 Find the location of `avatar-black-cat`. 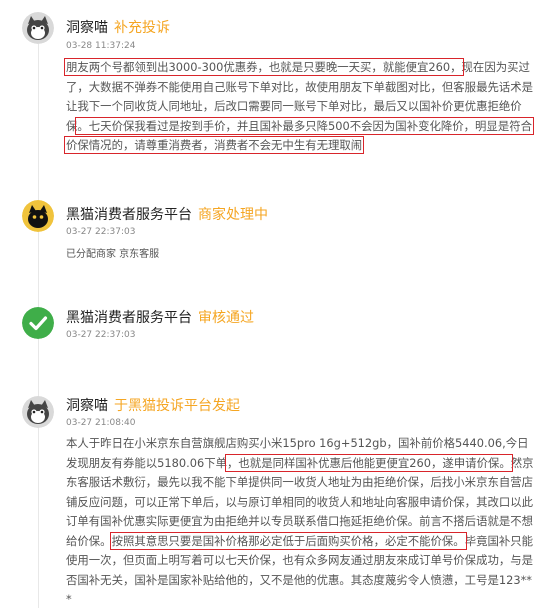

avatar-black-cat is located at coordinates (38, 216).